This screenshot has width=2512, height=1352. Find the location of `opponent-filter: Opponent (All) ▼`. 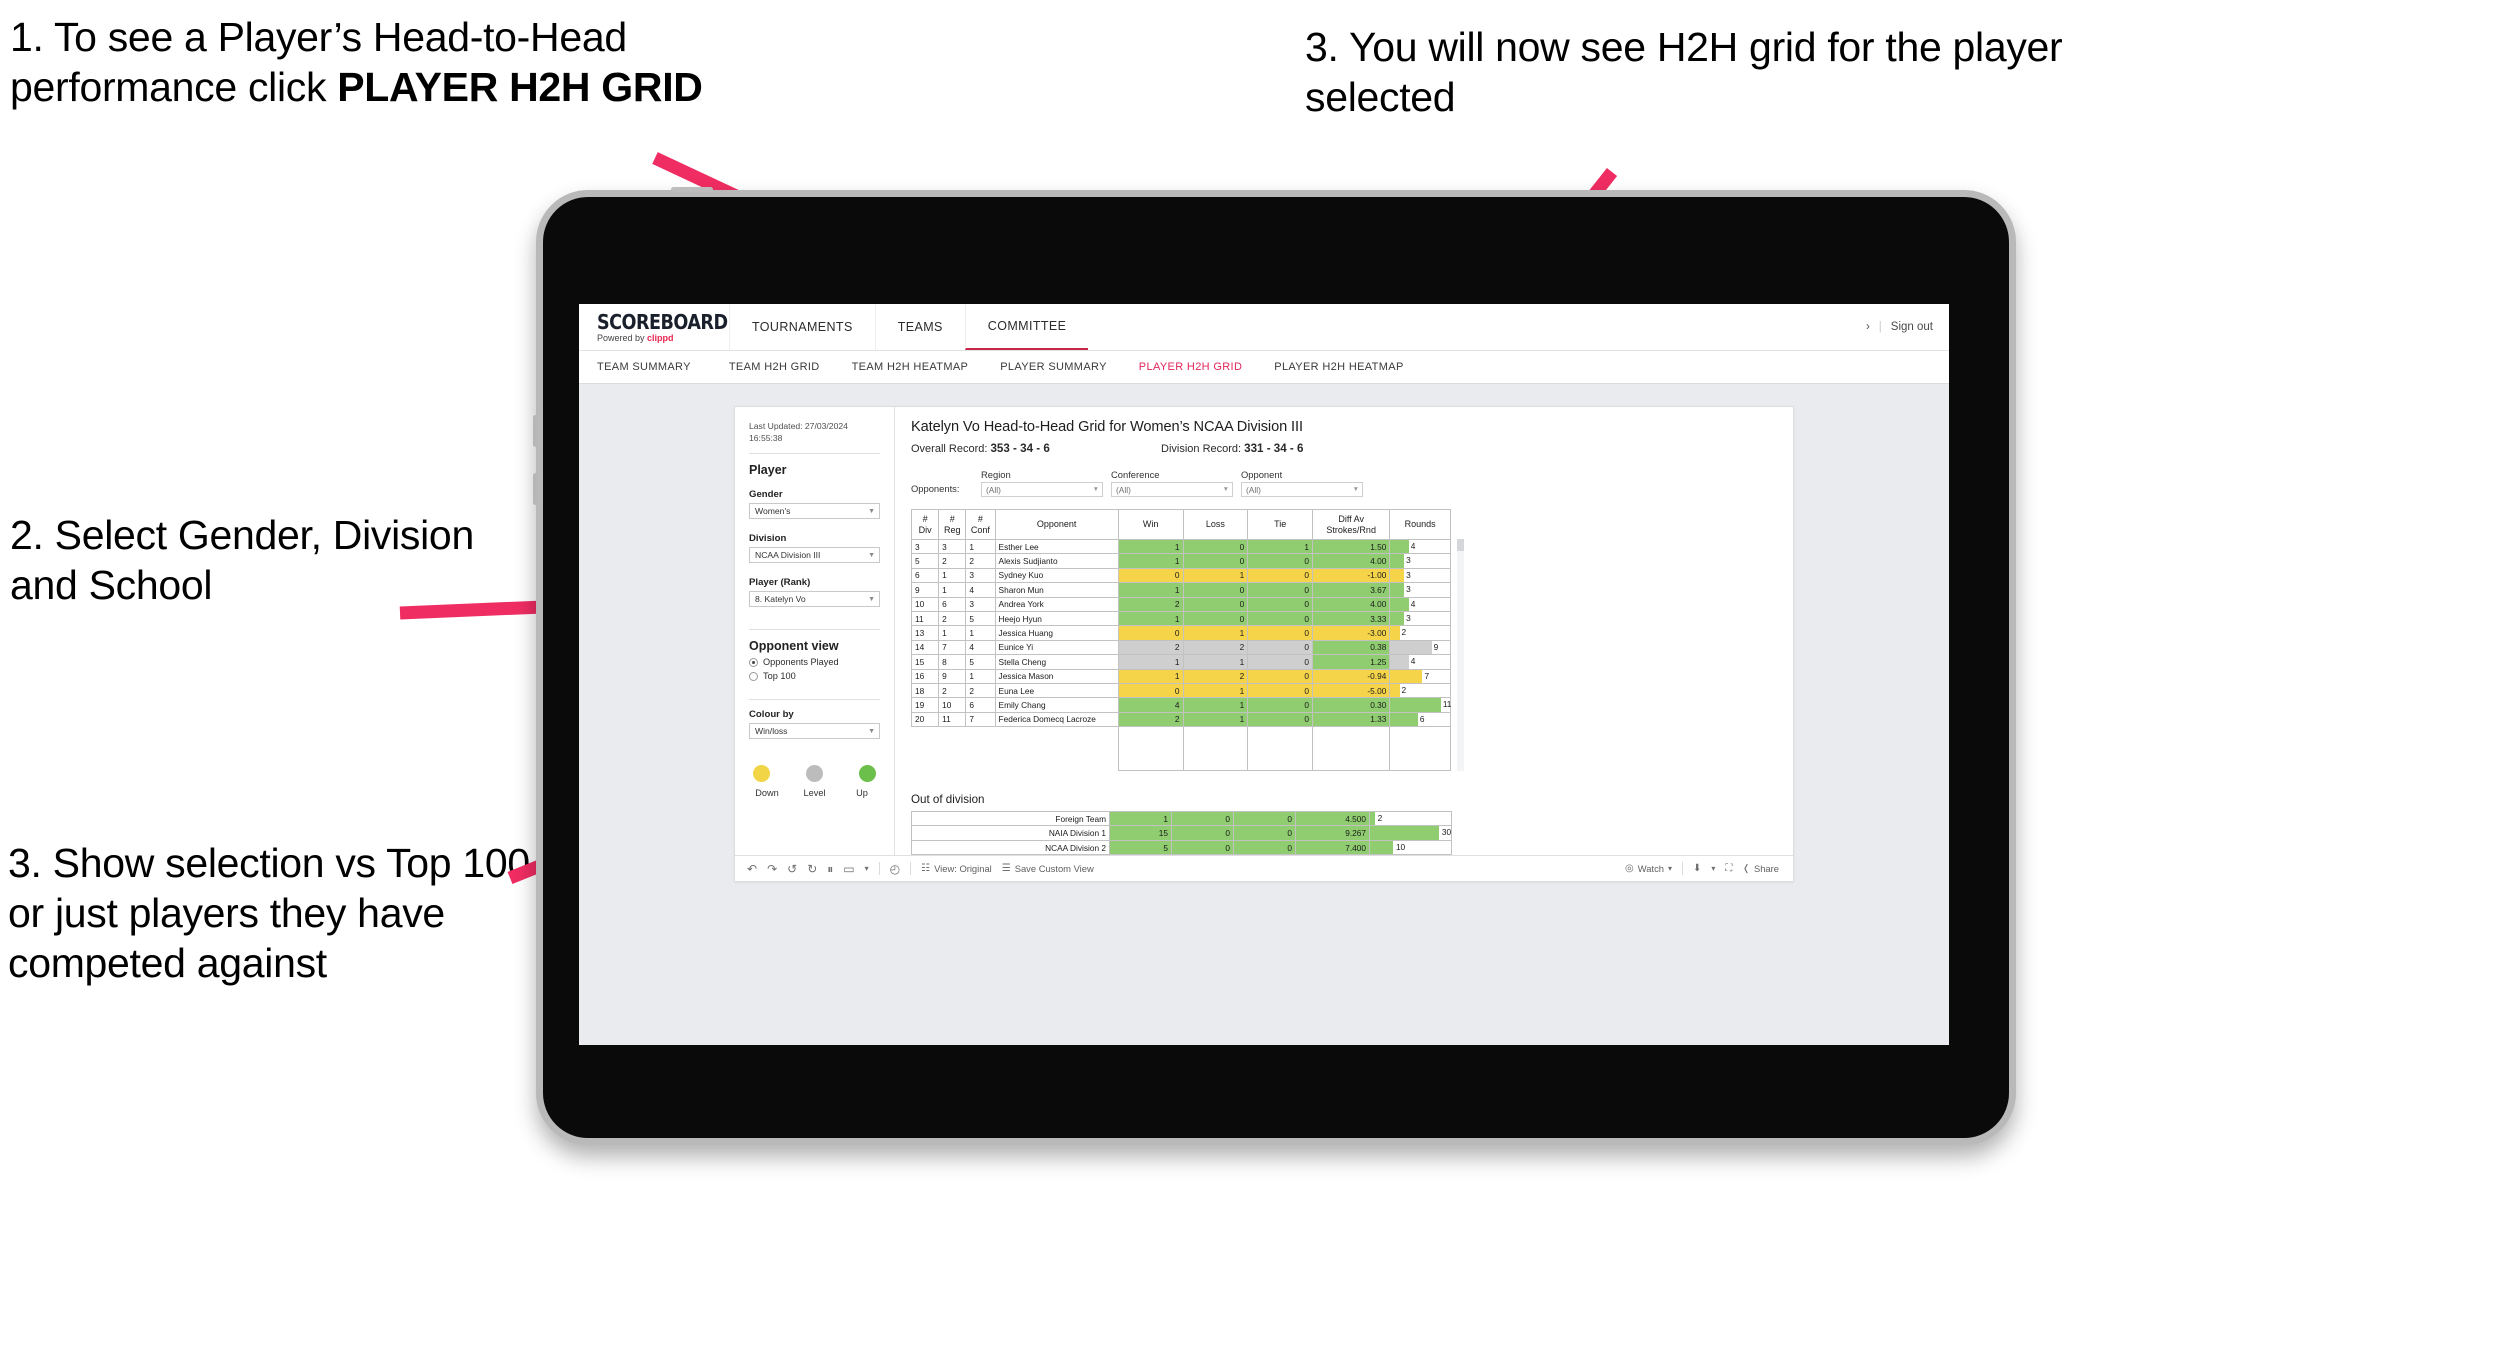

opponent-filter: Opponent (All) ▼ is located at coordinates (1302, 483).